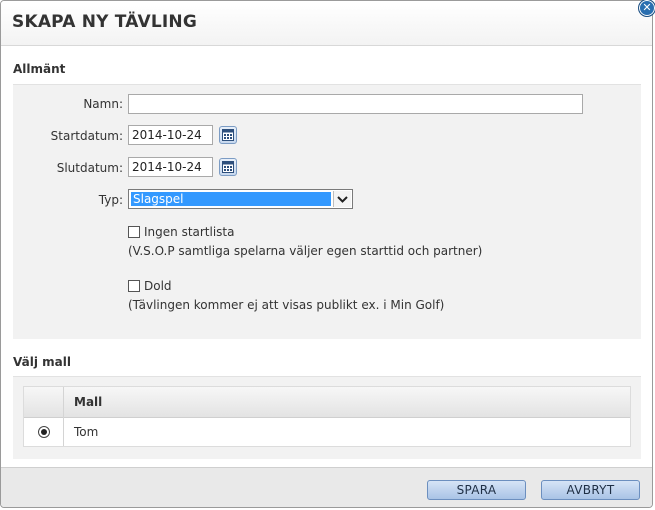  I want to click on start-date-input, so click(170, 135).